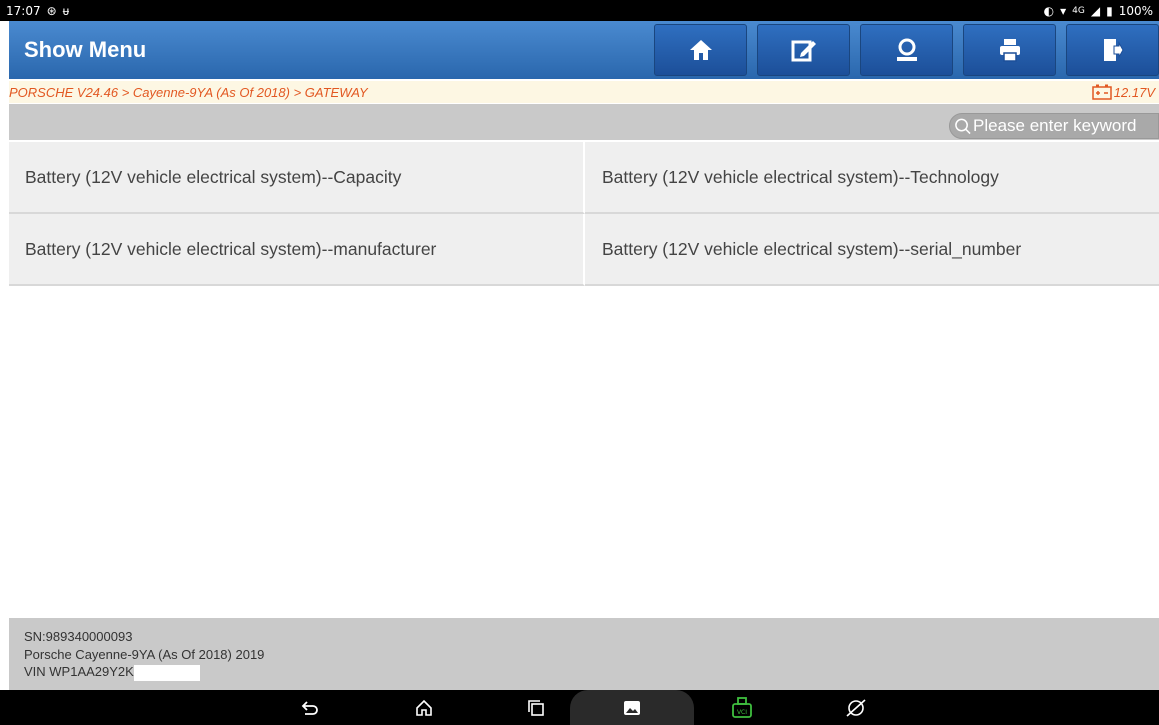 The image size is (1159, 725). Describe the element at coordinates (1049, 10) in the screenshot. I see `vibrate-icon: ◐` at that location.